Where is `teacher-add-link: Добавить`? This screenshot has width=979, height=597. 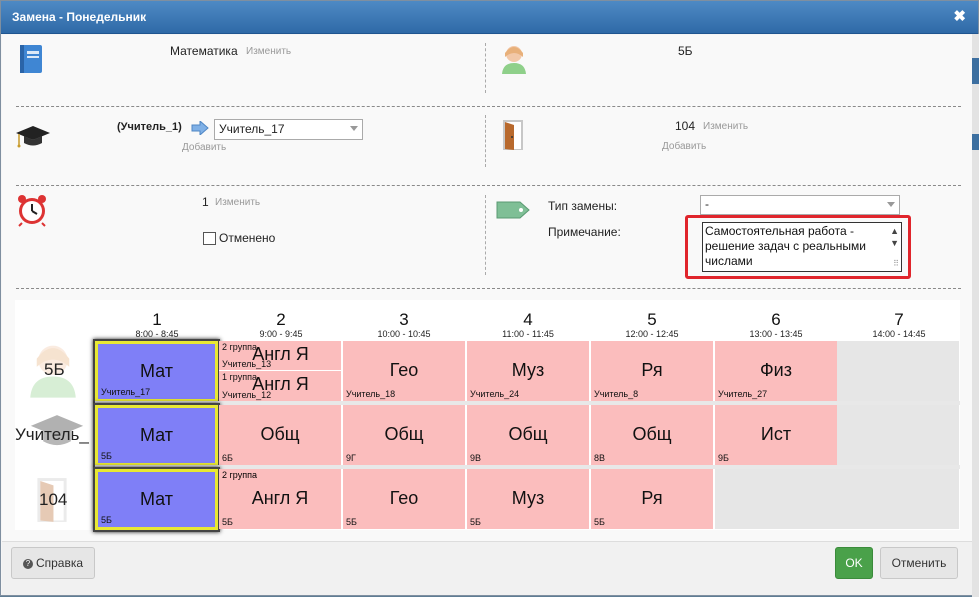 teacher-add-link: Добавить is located at coordinates (204, 147).